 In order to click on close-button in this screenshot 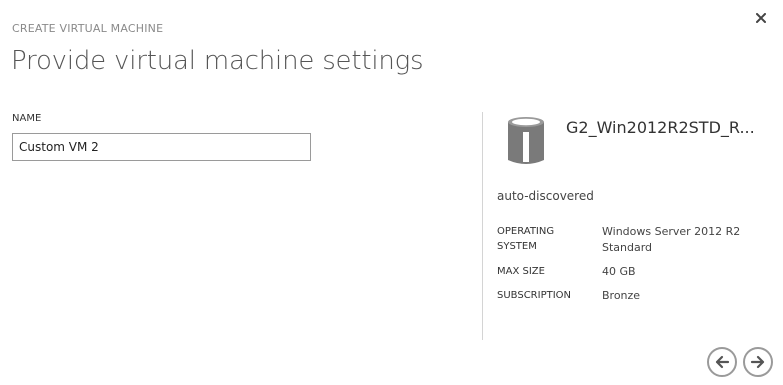, I will do `click(761, 18)`.